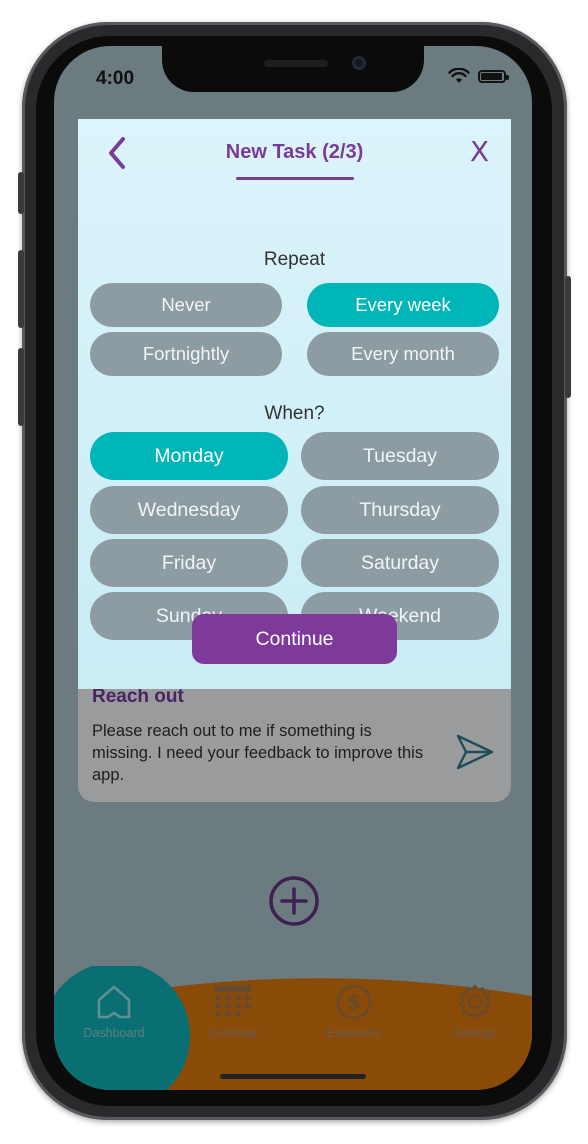 The height and width of the screenshot is (1144, 588). I want to click on gear-icon, so click(475, 1001).